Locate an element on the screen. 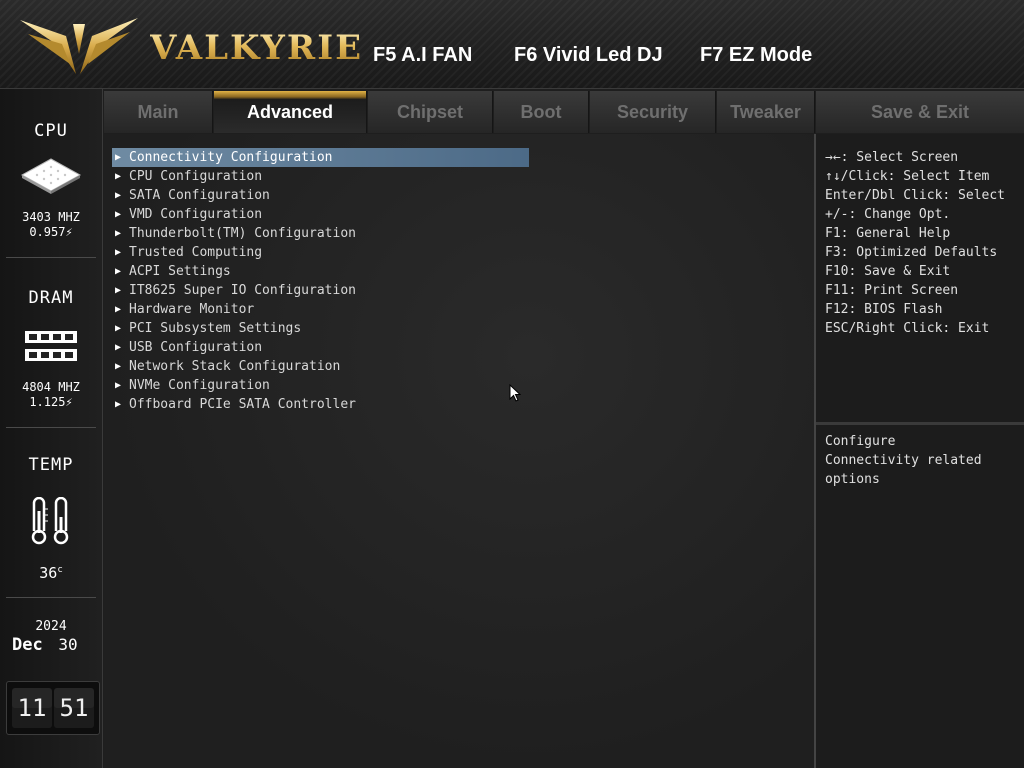 The image size is (1024, 768). description-line: Configure is located at coordinates (860, 441).